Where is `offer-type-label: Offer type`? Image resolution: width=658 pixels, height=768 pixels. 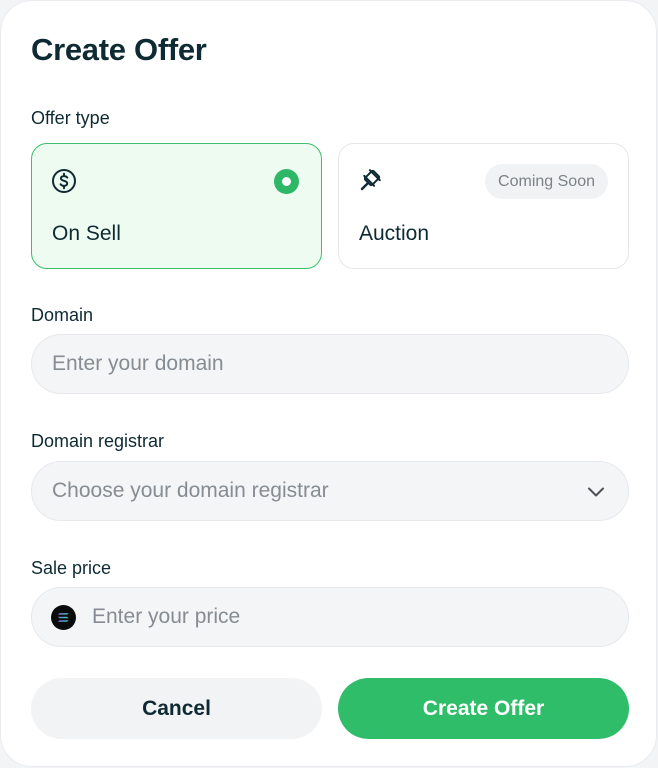
offer-type-label: Offer type is located at coordinates (70, 118).